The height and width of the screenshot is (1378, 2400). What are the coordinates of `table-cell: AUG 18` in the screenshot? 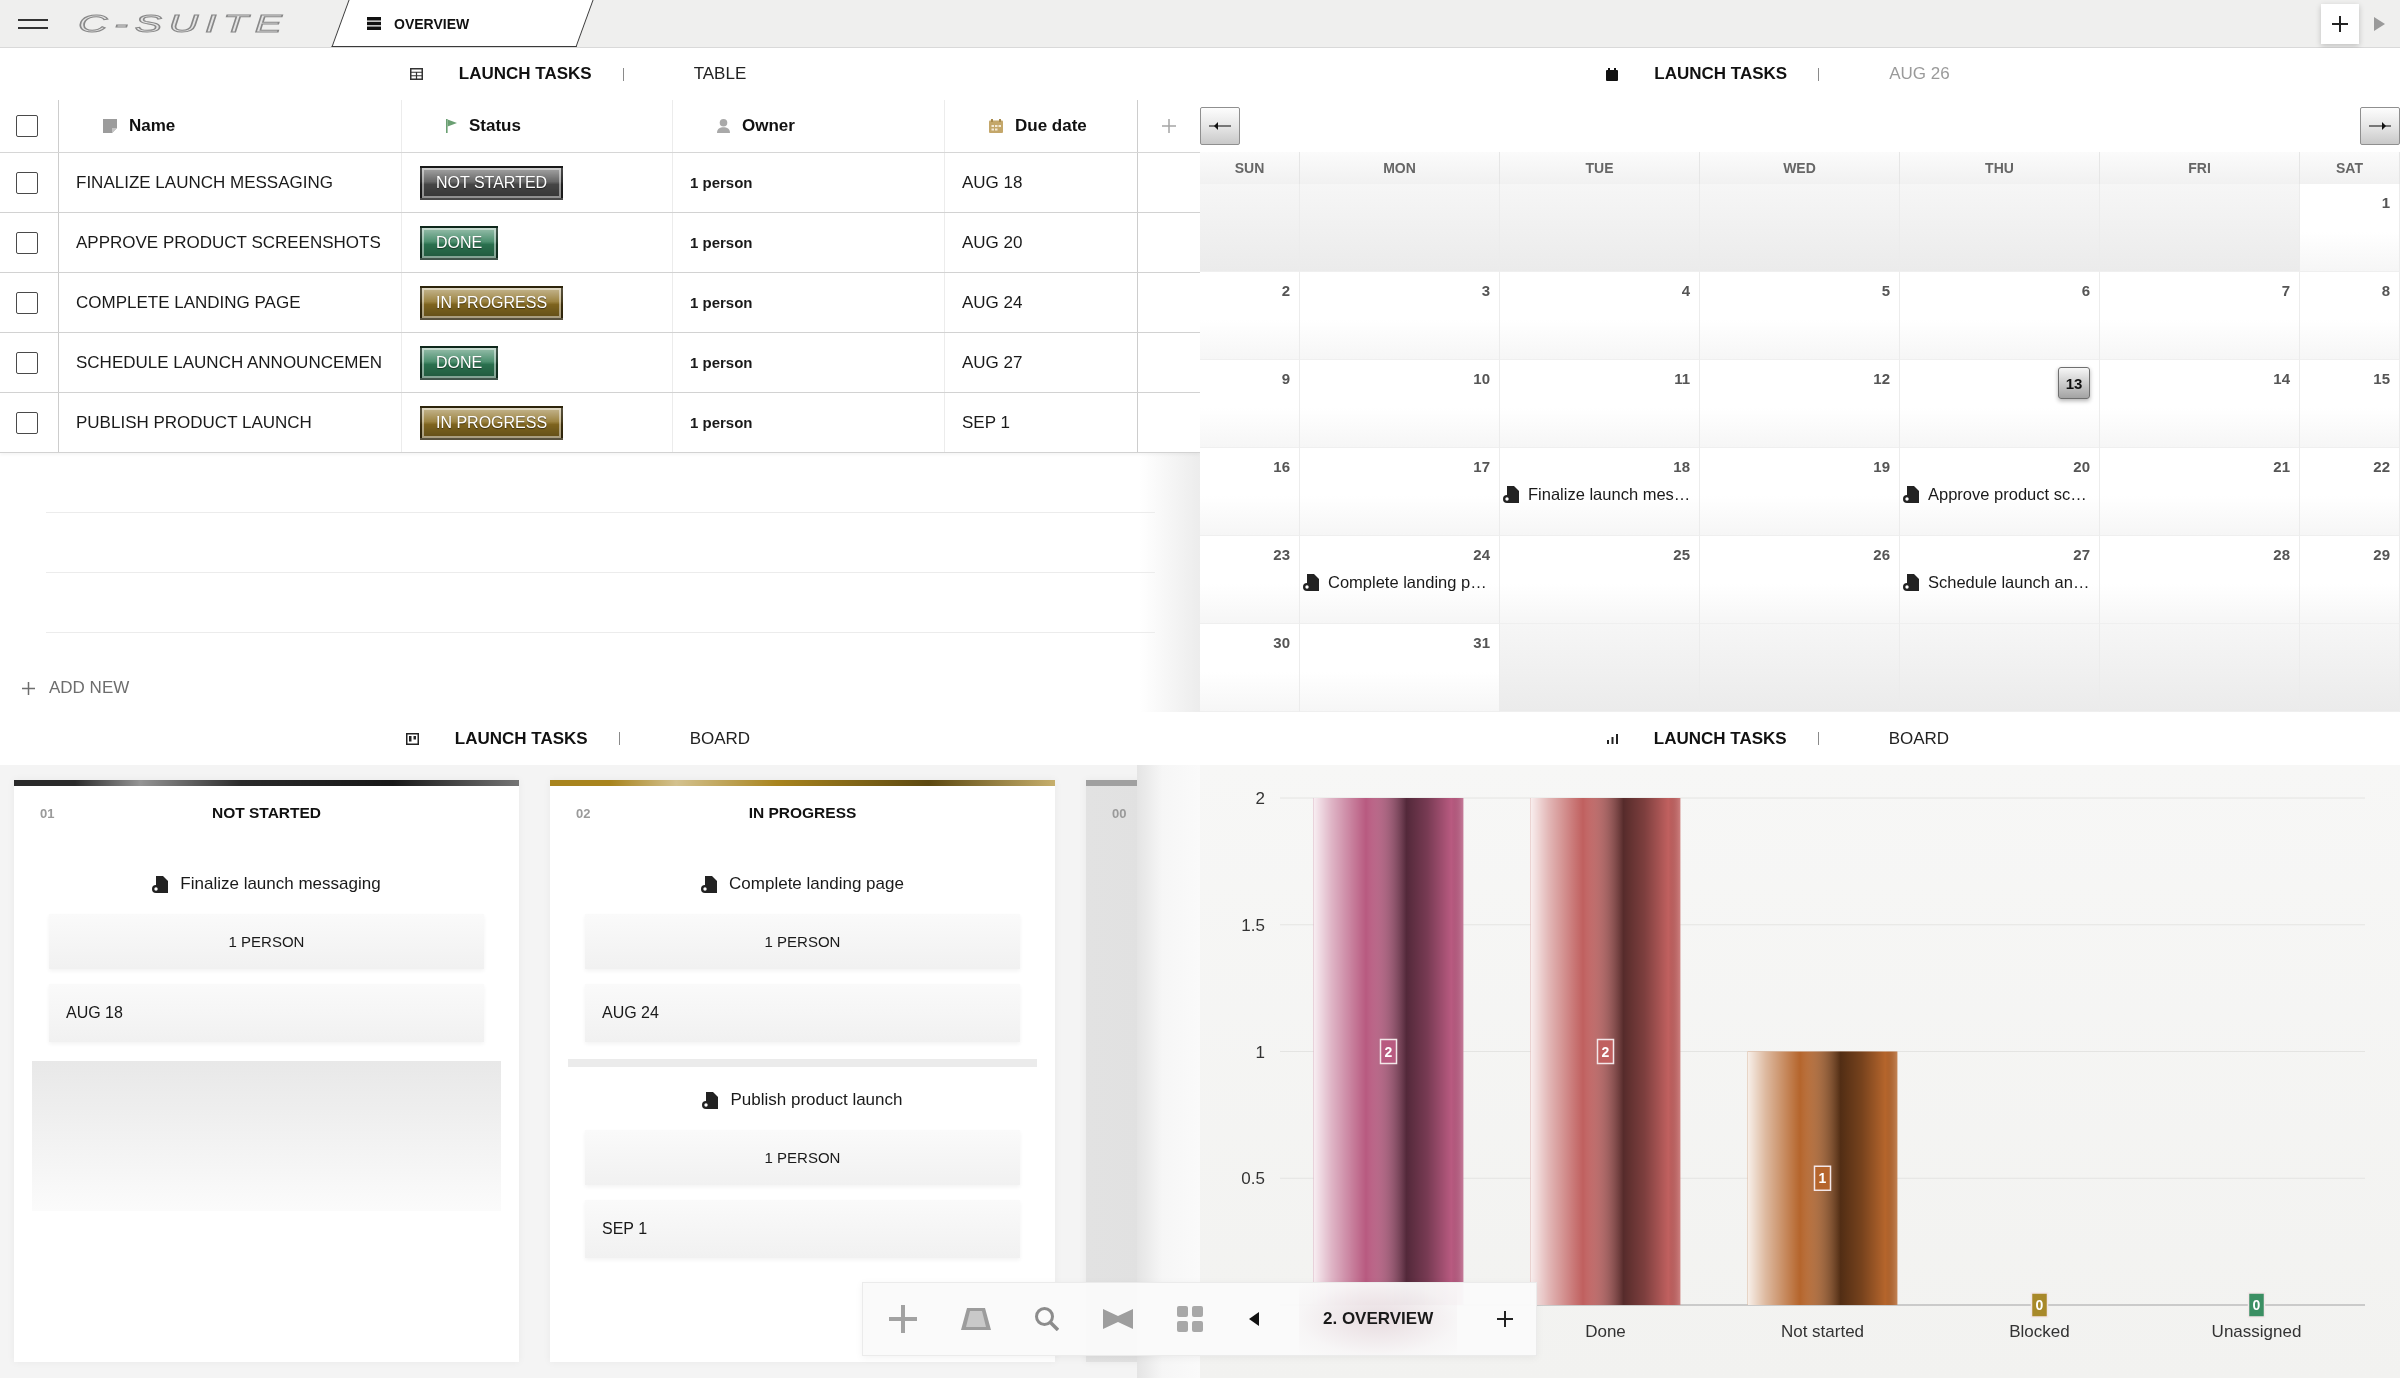 It's located at (1041, 182).